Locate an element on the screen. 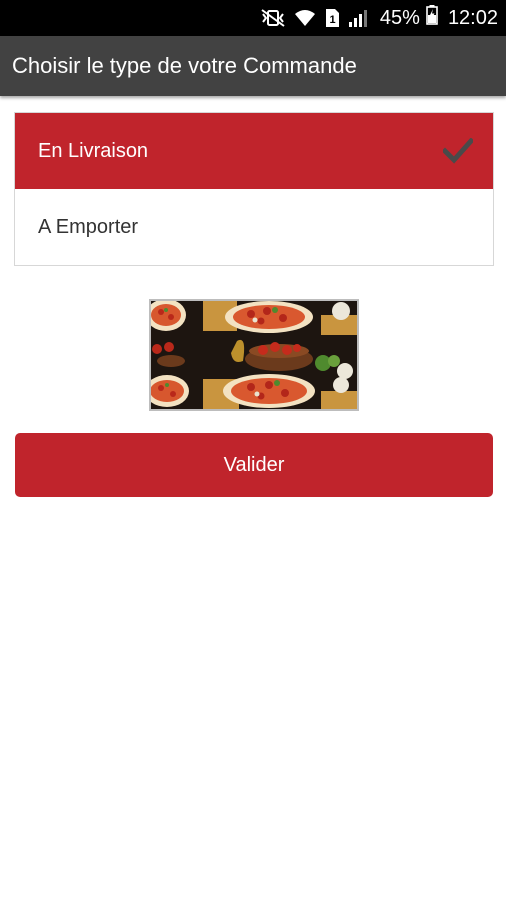 Image resolution: width=506 pixels, height=900 pixels. option-label: A Emporter is located at coordinates (88, 226).